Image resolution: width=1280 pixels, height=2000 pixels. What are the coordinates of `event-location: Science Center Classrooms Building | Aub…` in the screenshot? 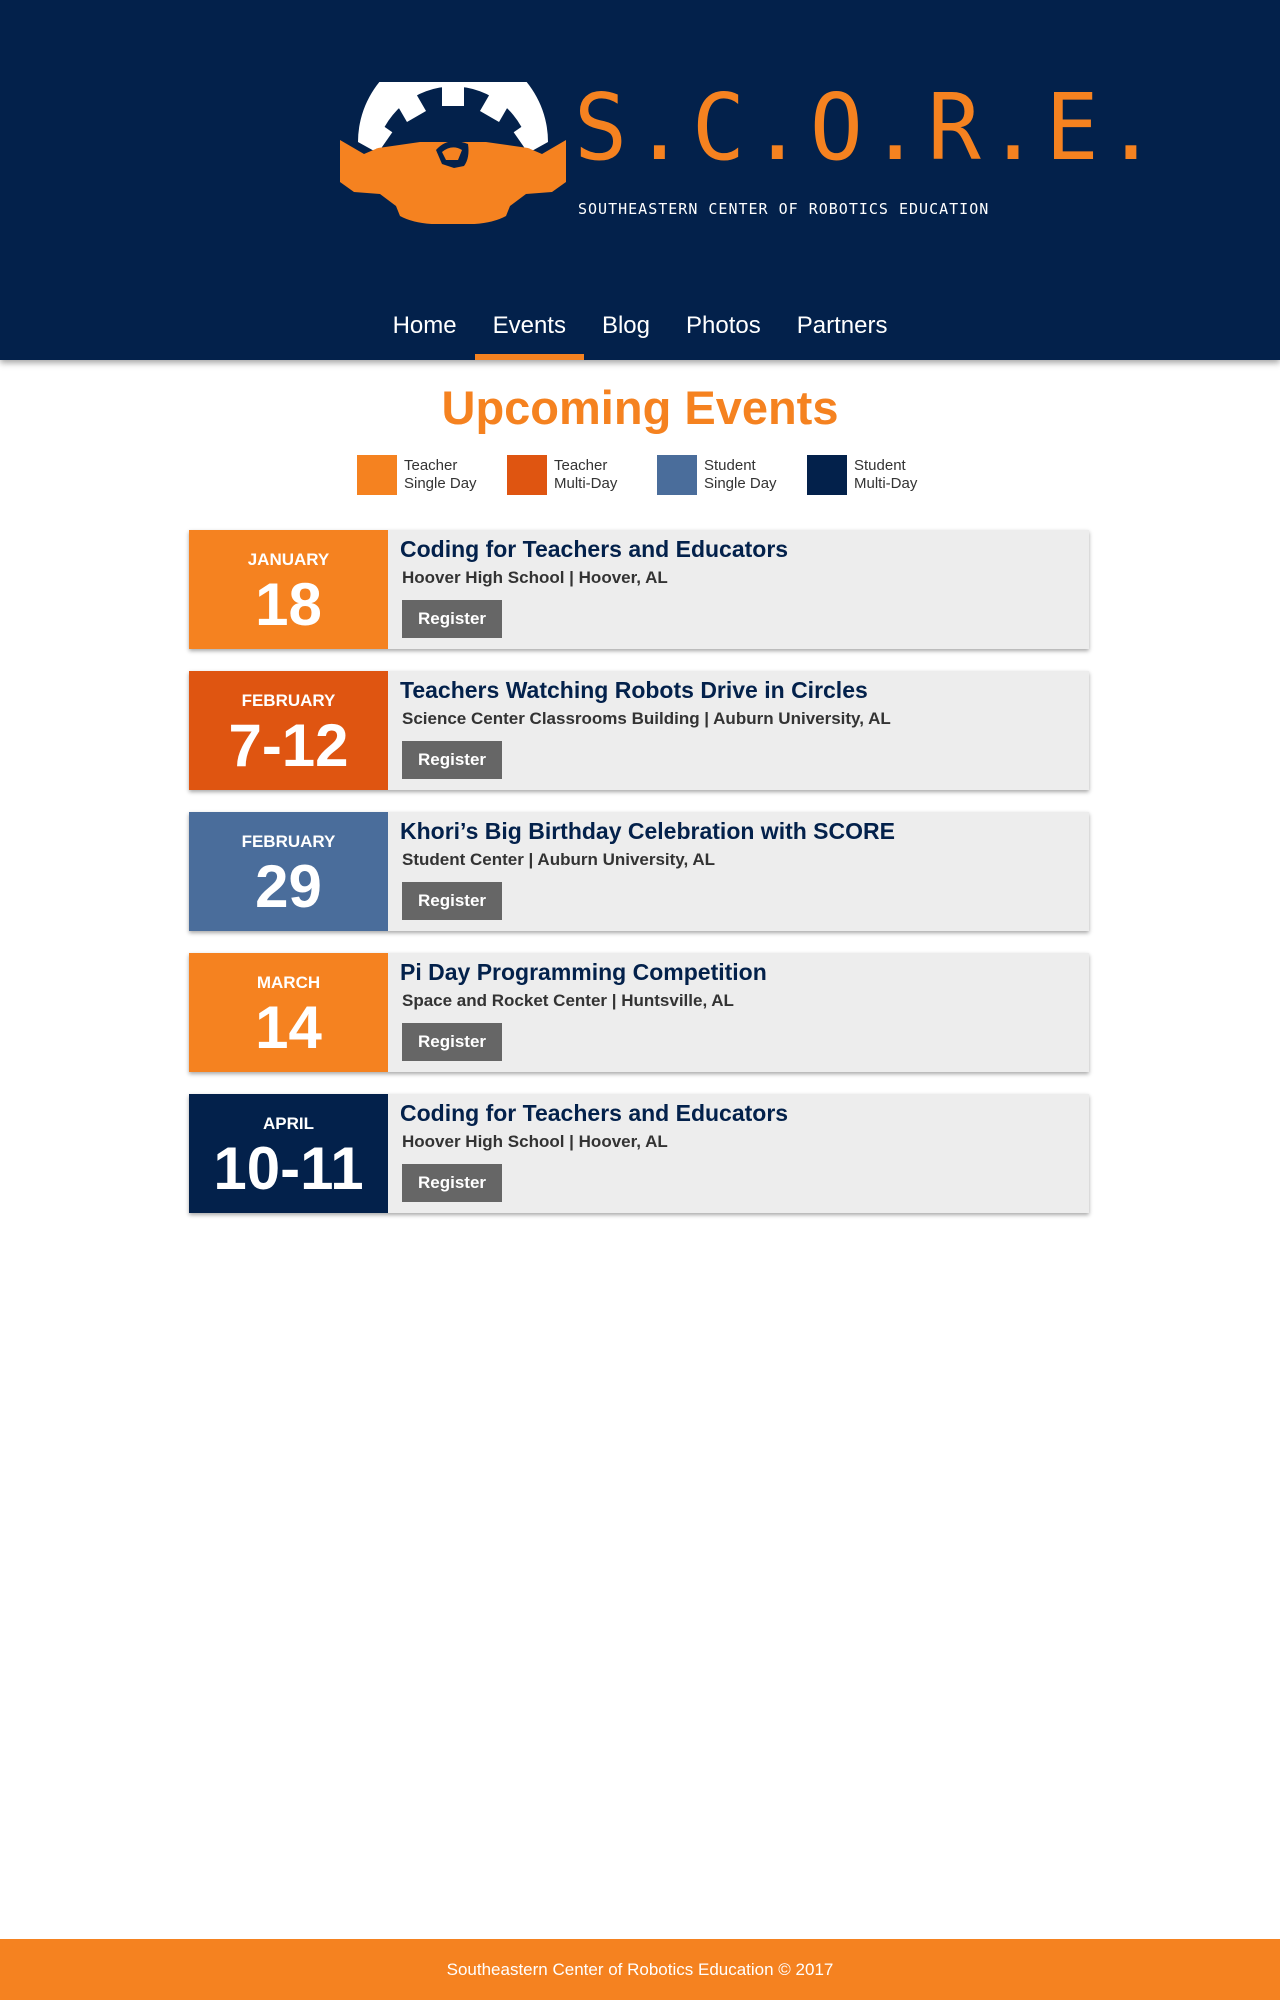 It's located at (646, 718).